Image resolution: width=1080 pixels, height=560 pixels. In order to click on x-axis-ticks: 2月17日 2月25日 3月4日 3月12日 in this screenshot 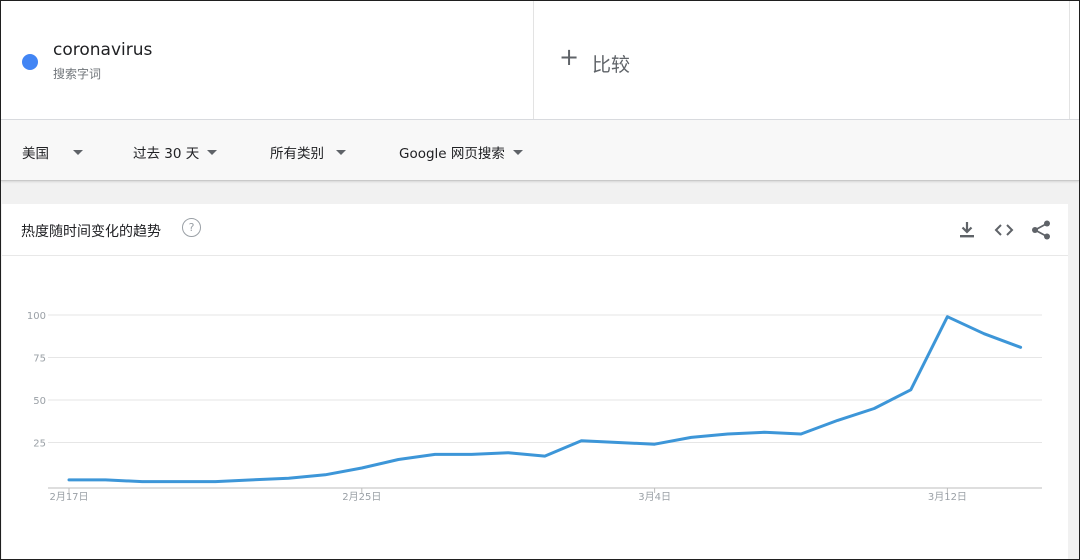, I will do `click(508, 495)`.